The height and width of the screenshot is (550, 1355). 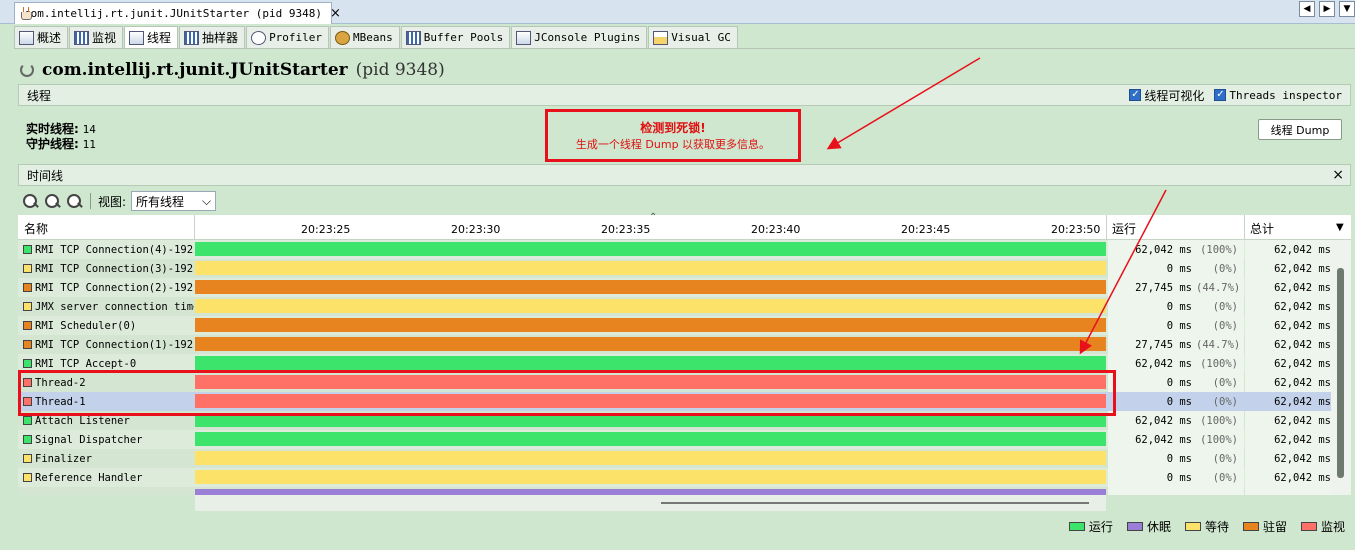 I want to click on tab-monitor: 监视, so click(x=96, y=37).